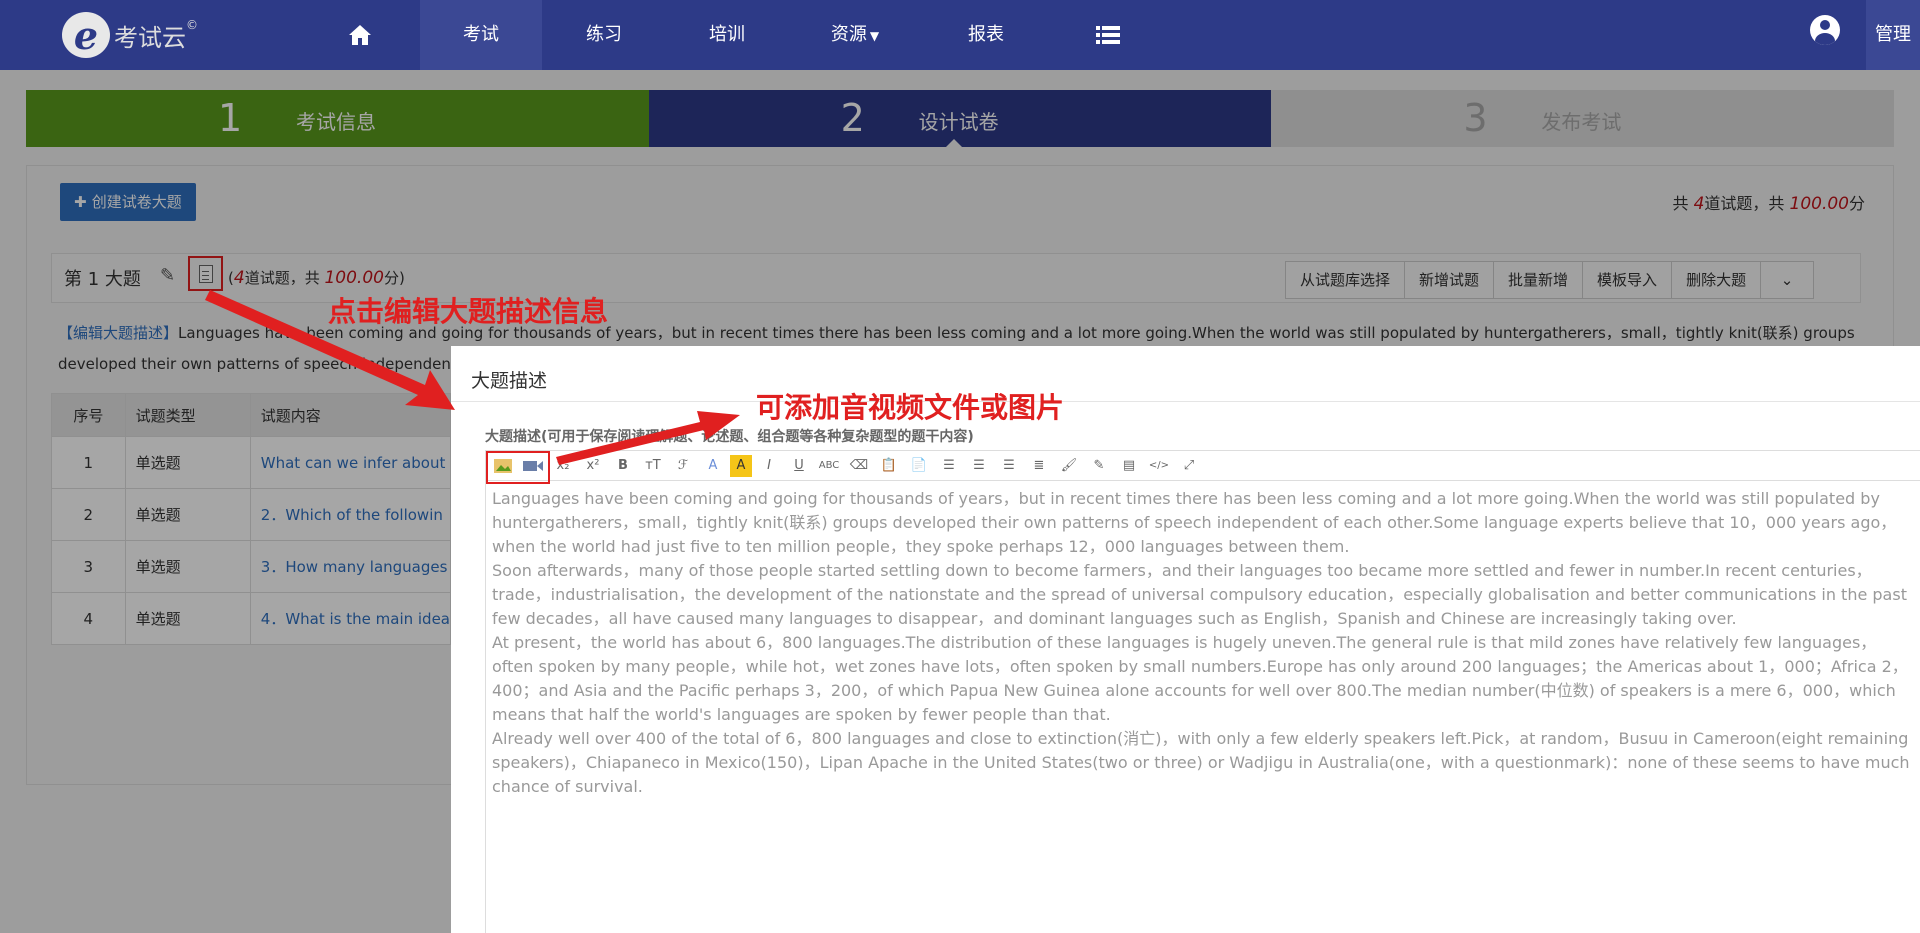  I want to click on annotation-edit-description: 点击编辑大题描述信息, so click(468, 311).